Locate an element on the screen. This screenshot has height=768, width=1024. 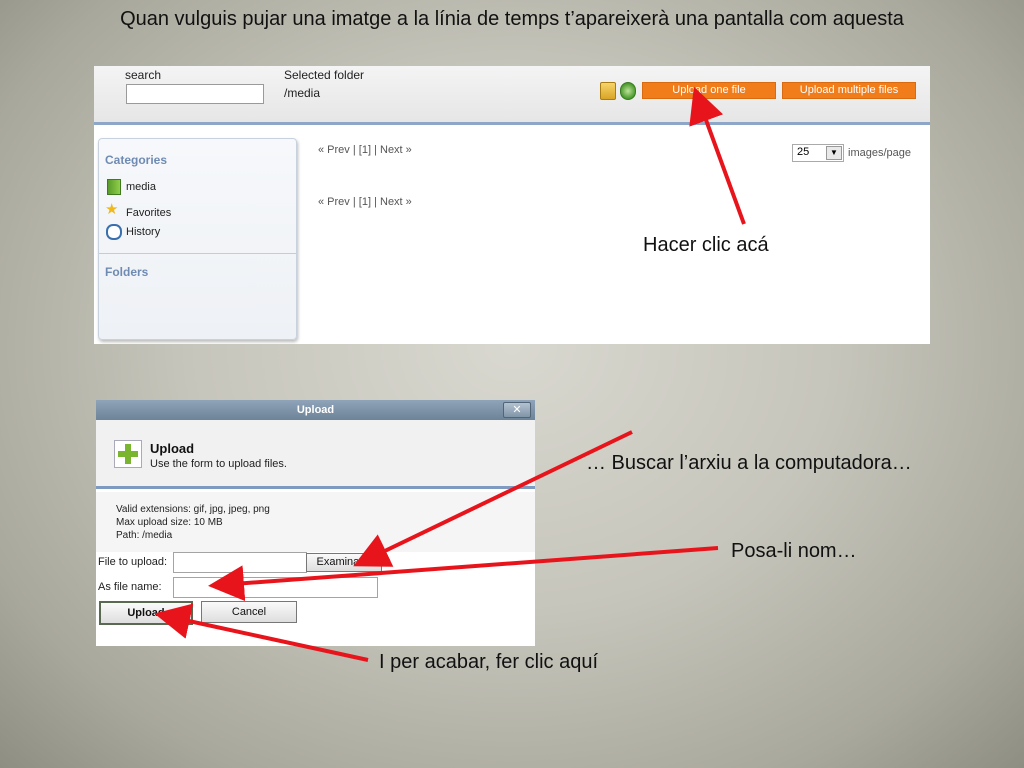
arrow-to-upload-submit is located at coordinates (261, 632).